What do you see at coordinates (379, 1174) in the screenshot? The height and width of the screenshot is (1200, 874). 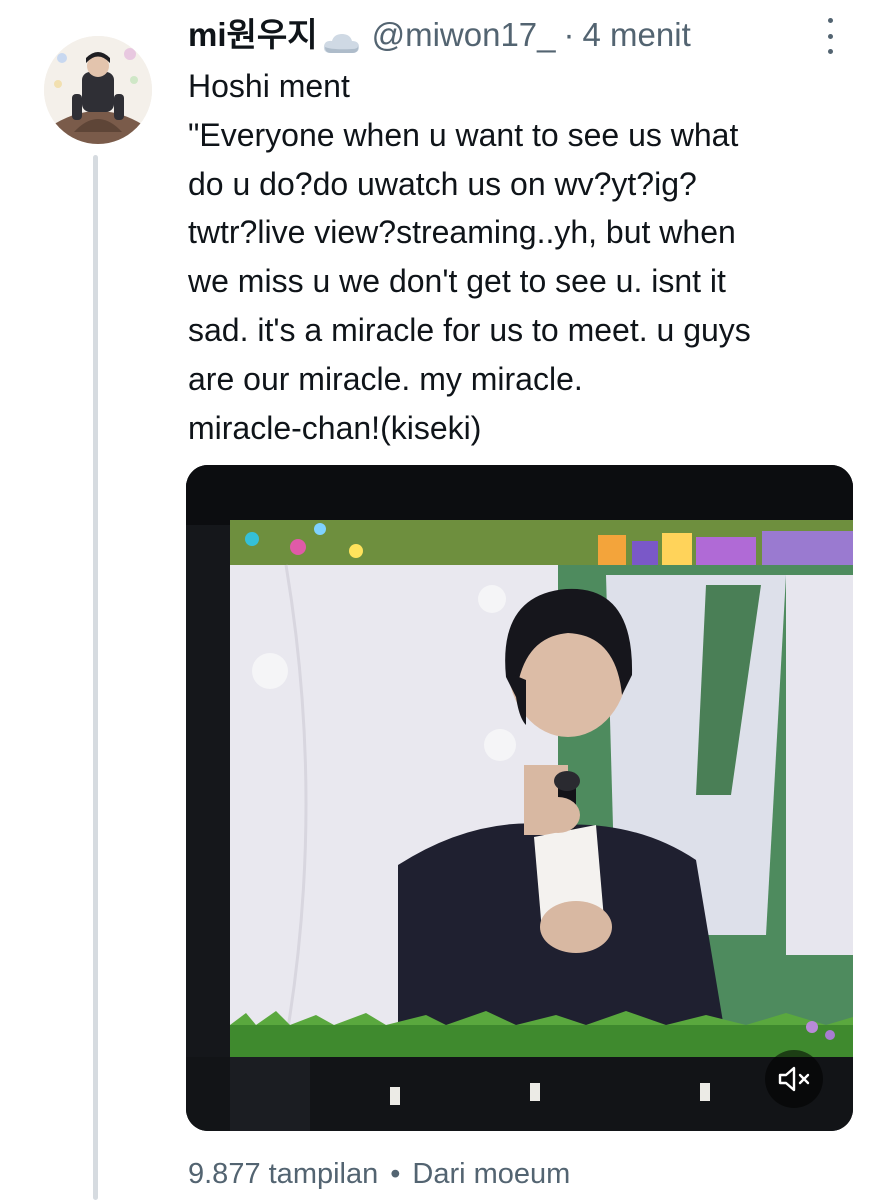 I see `tweet-footer: 9.877 tampilan • Dari moeum` at bounding box center [379, 1174].